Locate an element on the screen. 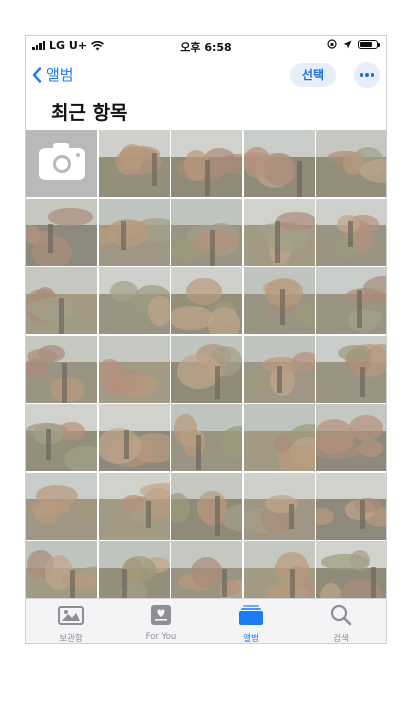 The height and width of the screenshot is (720, 411). tab-label: 앨범 is located at coordinates (251, 639).